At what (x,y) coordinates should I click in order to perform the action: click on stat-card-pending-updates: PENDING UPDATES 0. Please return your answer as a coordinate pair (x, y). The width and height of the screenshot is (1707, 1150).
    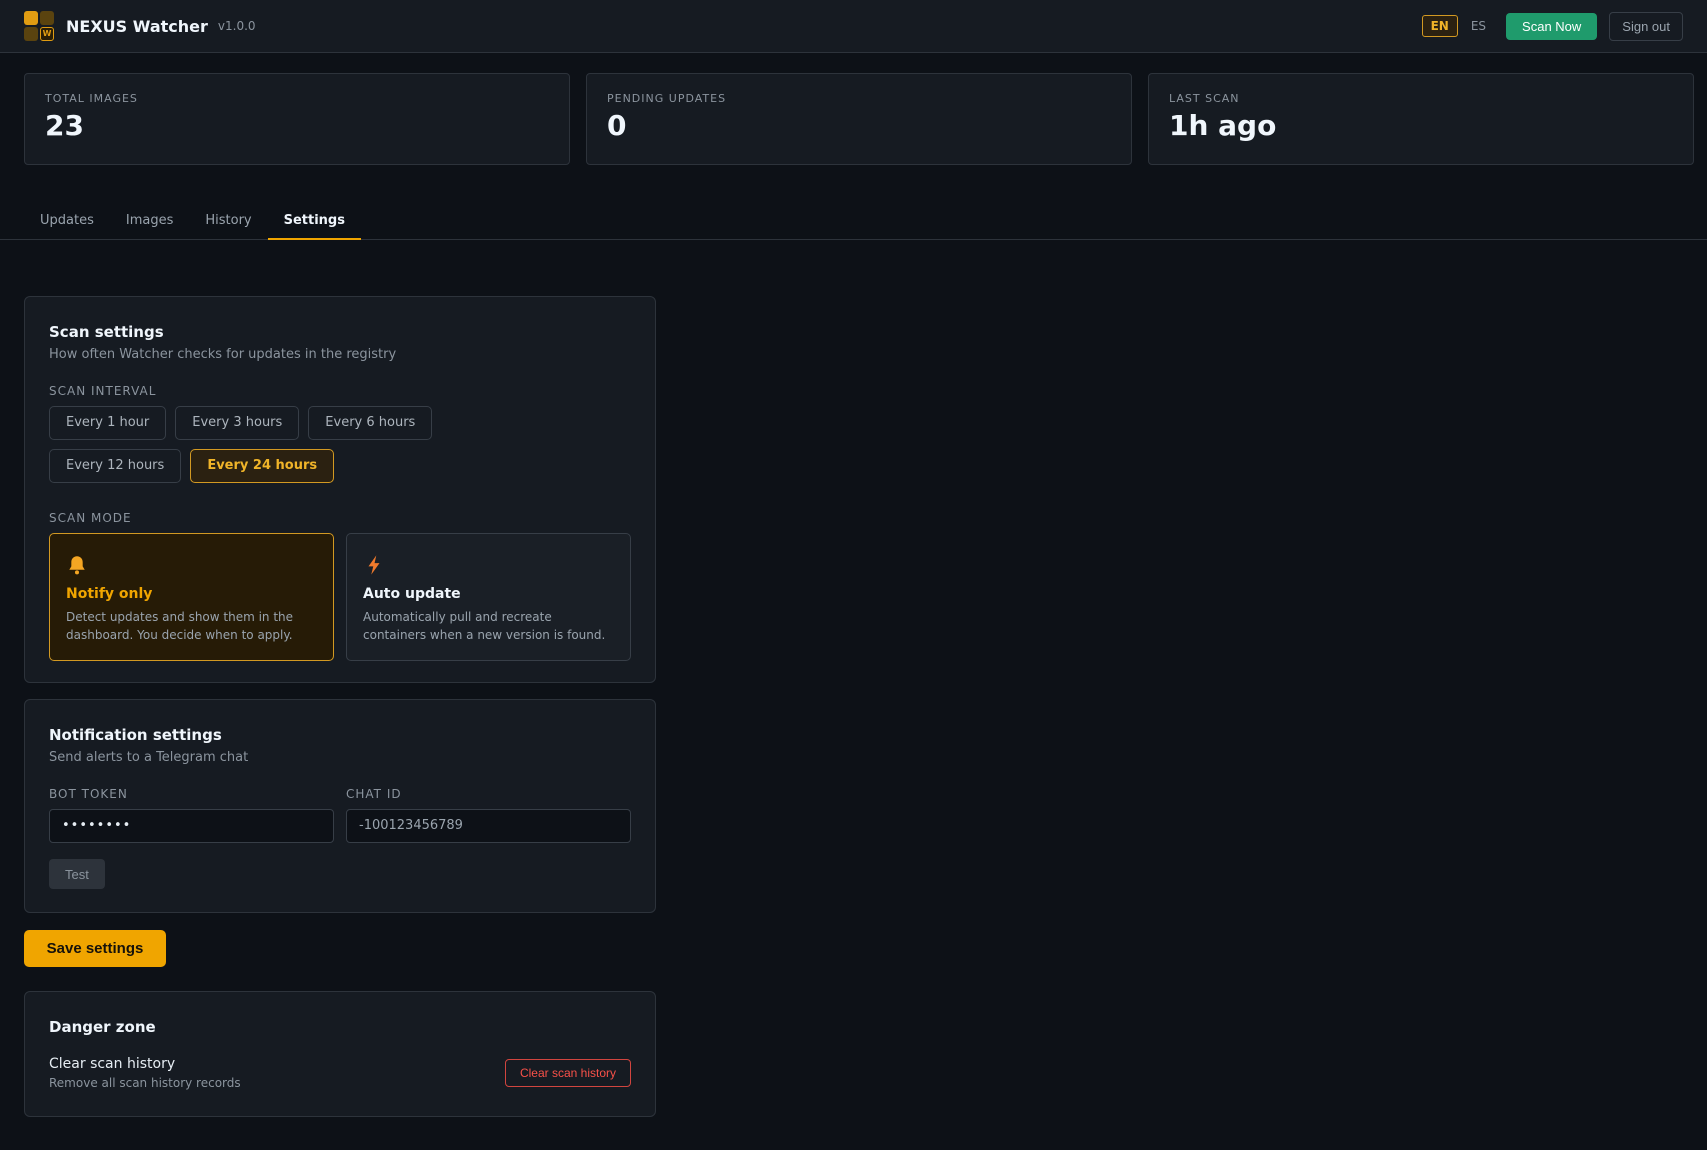
    Looking at the image, I should click on (859, 119).